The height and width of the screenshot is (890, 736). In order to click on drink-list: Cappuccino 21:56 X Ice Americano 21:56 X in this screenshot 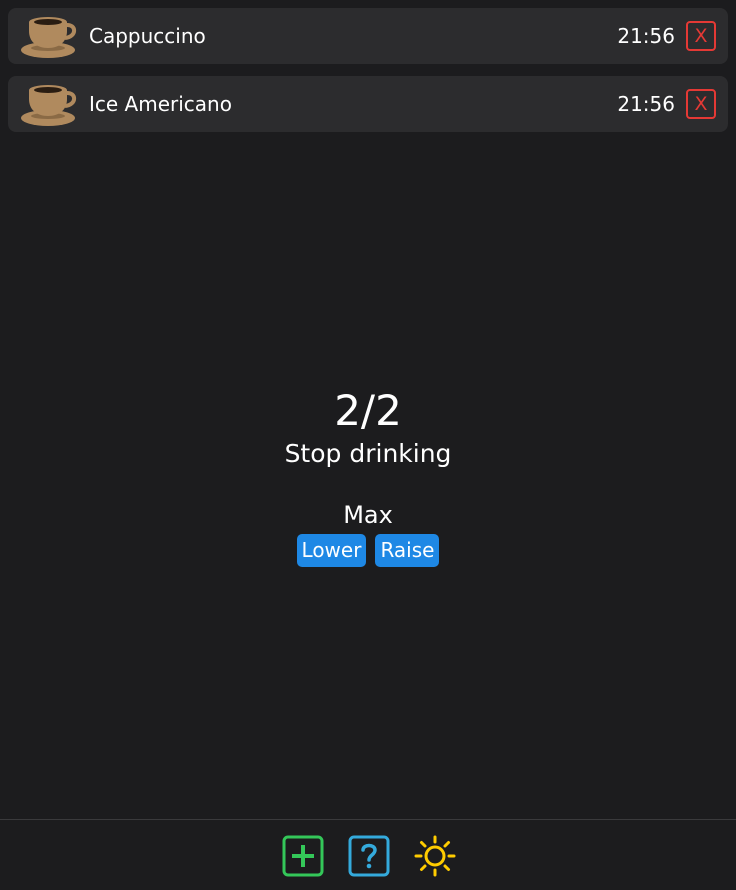, I will do `click(368, 76)`.